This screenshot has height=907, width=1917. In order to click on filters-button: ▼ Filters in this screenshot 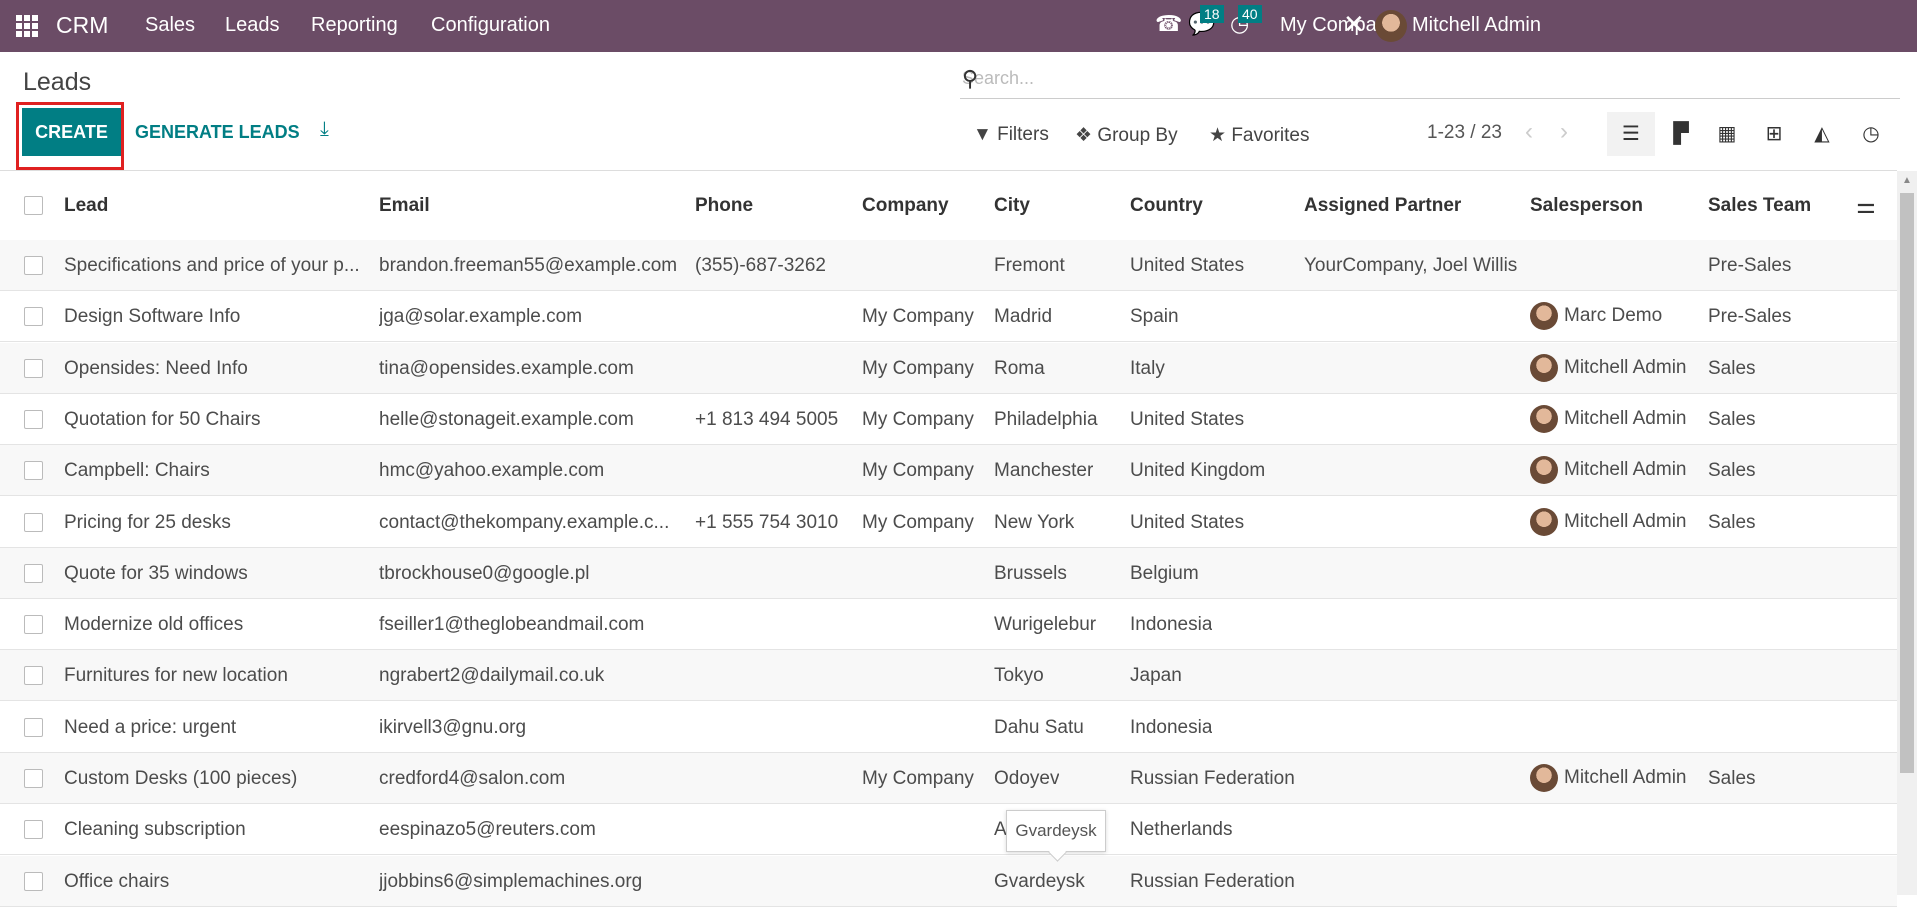, I will do `click(1011, 135)`.